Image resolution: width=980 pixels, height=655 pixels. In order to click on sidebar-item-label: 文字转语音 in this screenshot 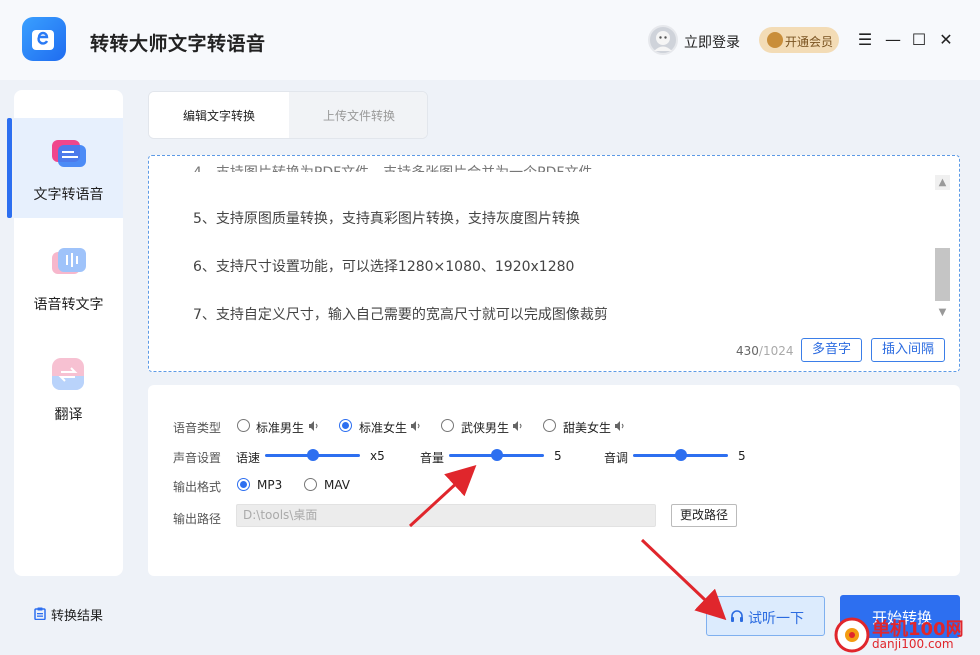, I will do `click(68, 195)`.